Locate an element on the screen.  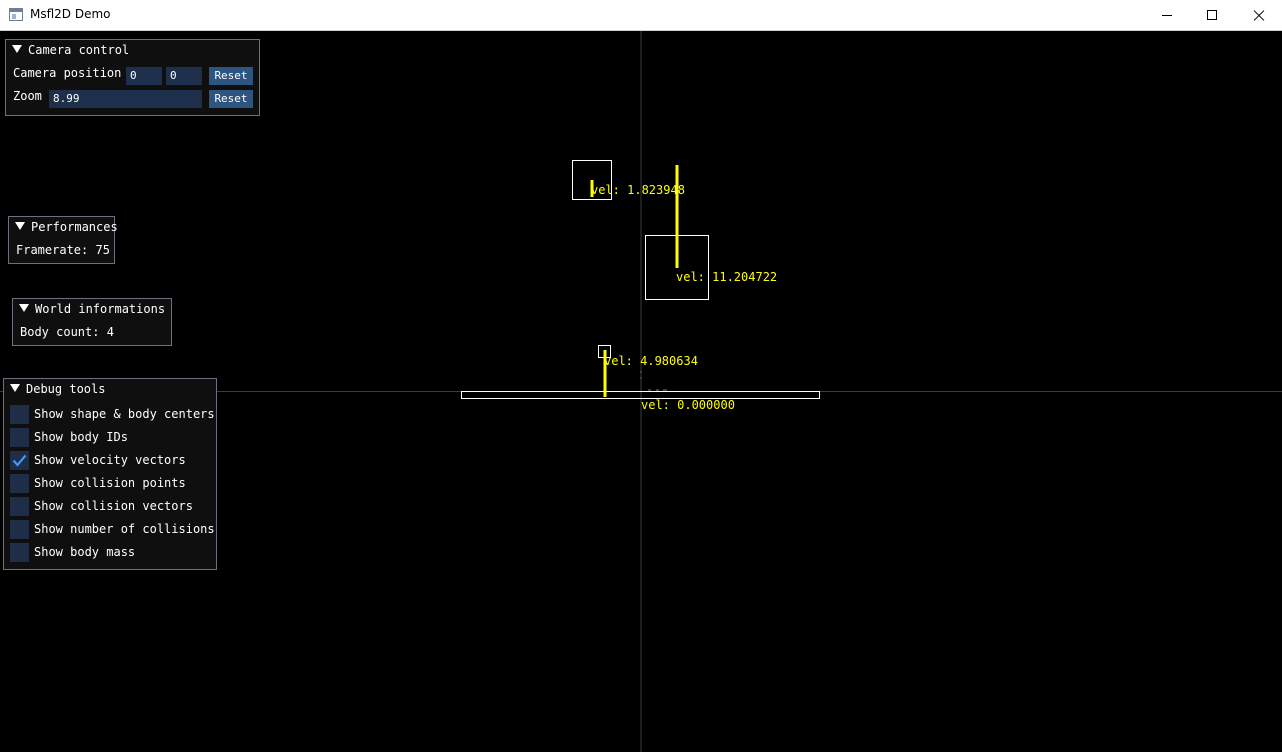
checkbox-number-of-collisions is located at coordinates (19, 529).